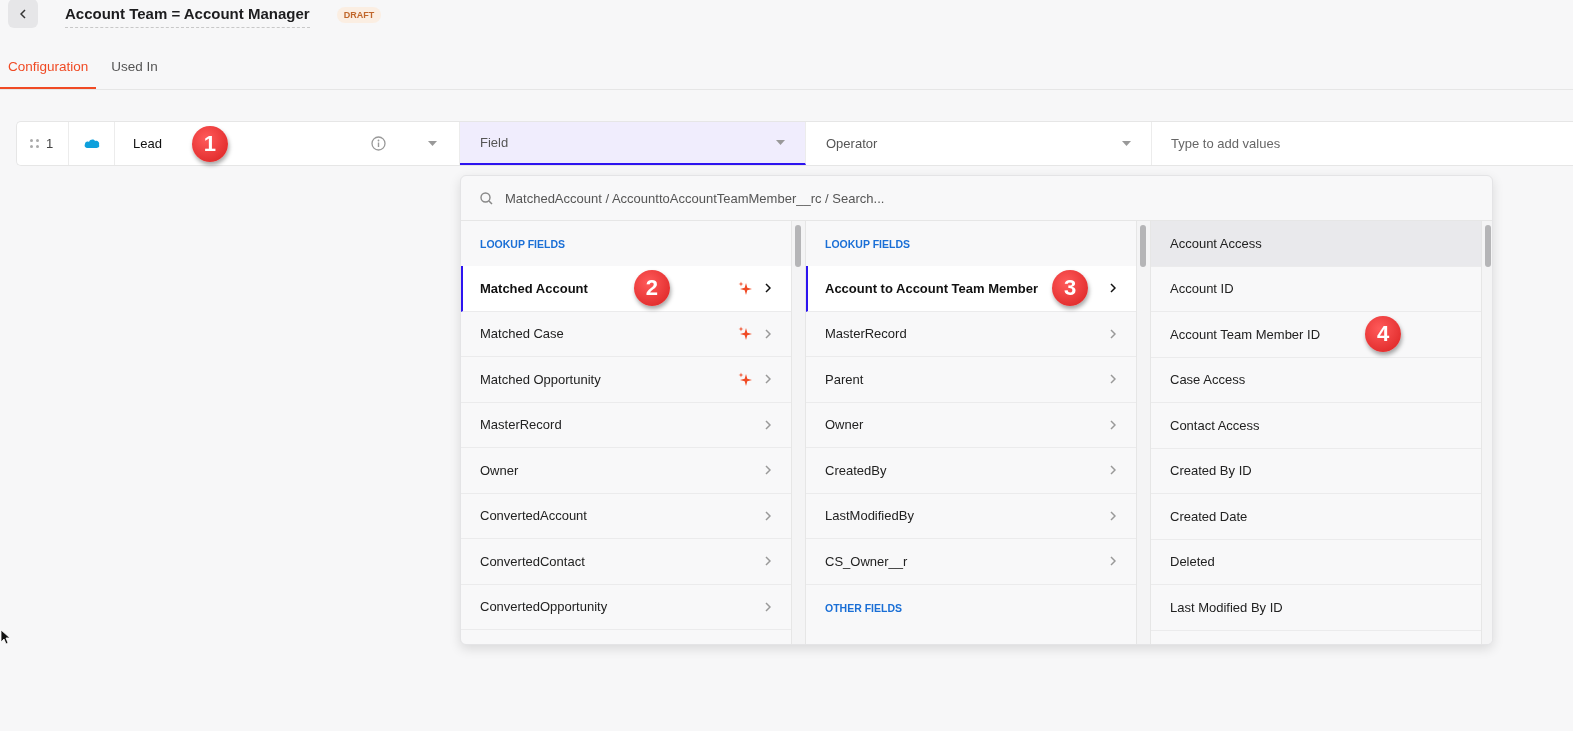 The height and width of the screenshot is (731, 1573). Describe the element at coordinates (626, 289) in the screenshot. I see `field-option: Matched Account 2` at that location.